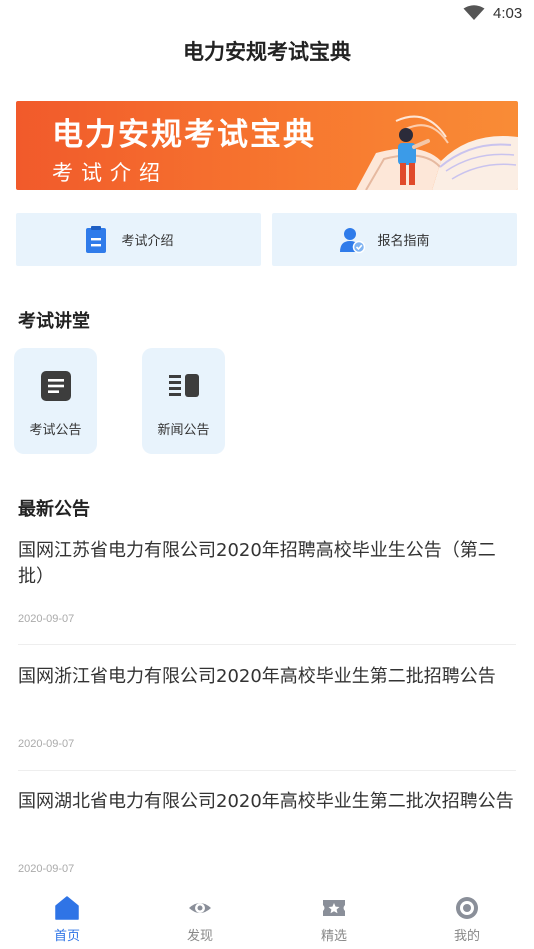 The height and width of the screenshot is (949, 534). I want to click on tab-featured-label: 精选, so click(333, 936).